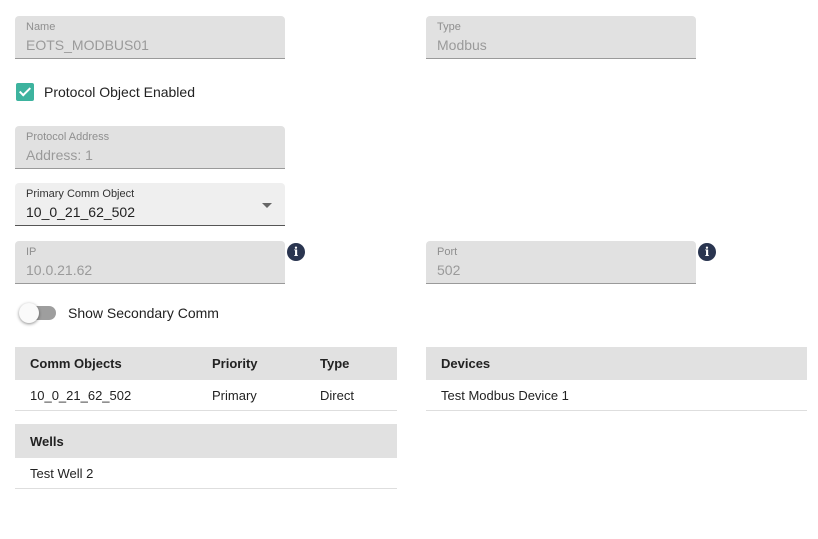  What do you see at coordinates (267, 205) in the screenshot?
I see `chevron-down-icon` at bounding box center [267, 205].